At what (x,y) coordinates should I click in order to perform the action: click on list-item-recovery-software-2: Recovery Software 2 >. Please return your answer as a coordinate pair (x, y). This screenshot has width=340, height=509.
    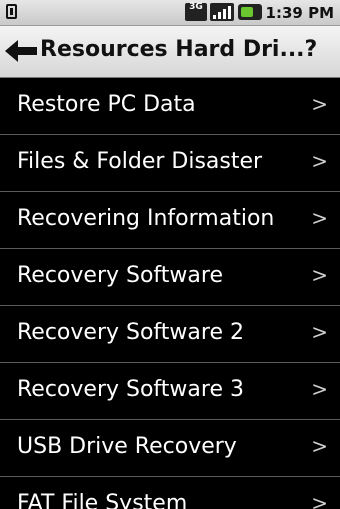
    Looking at the image, I should click on (170, 334).